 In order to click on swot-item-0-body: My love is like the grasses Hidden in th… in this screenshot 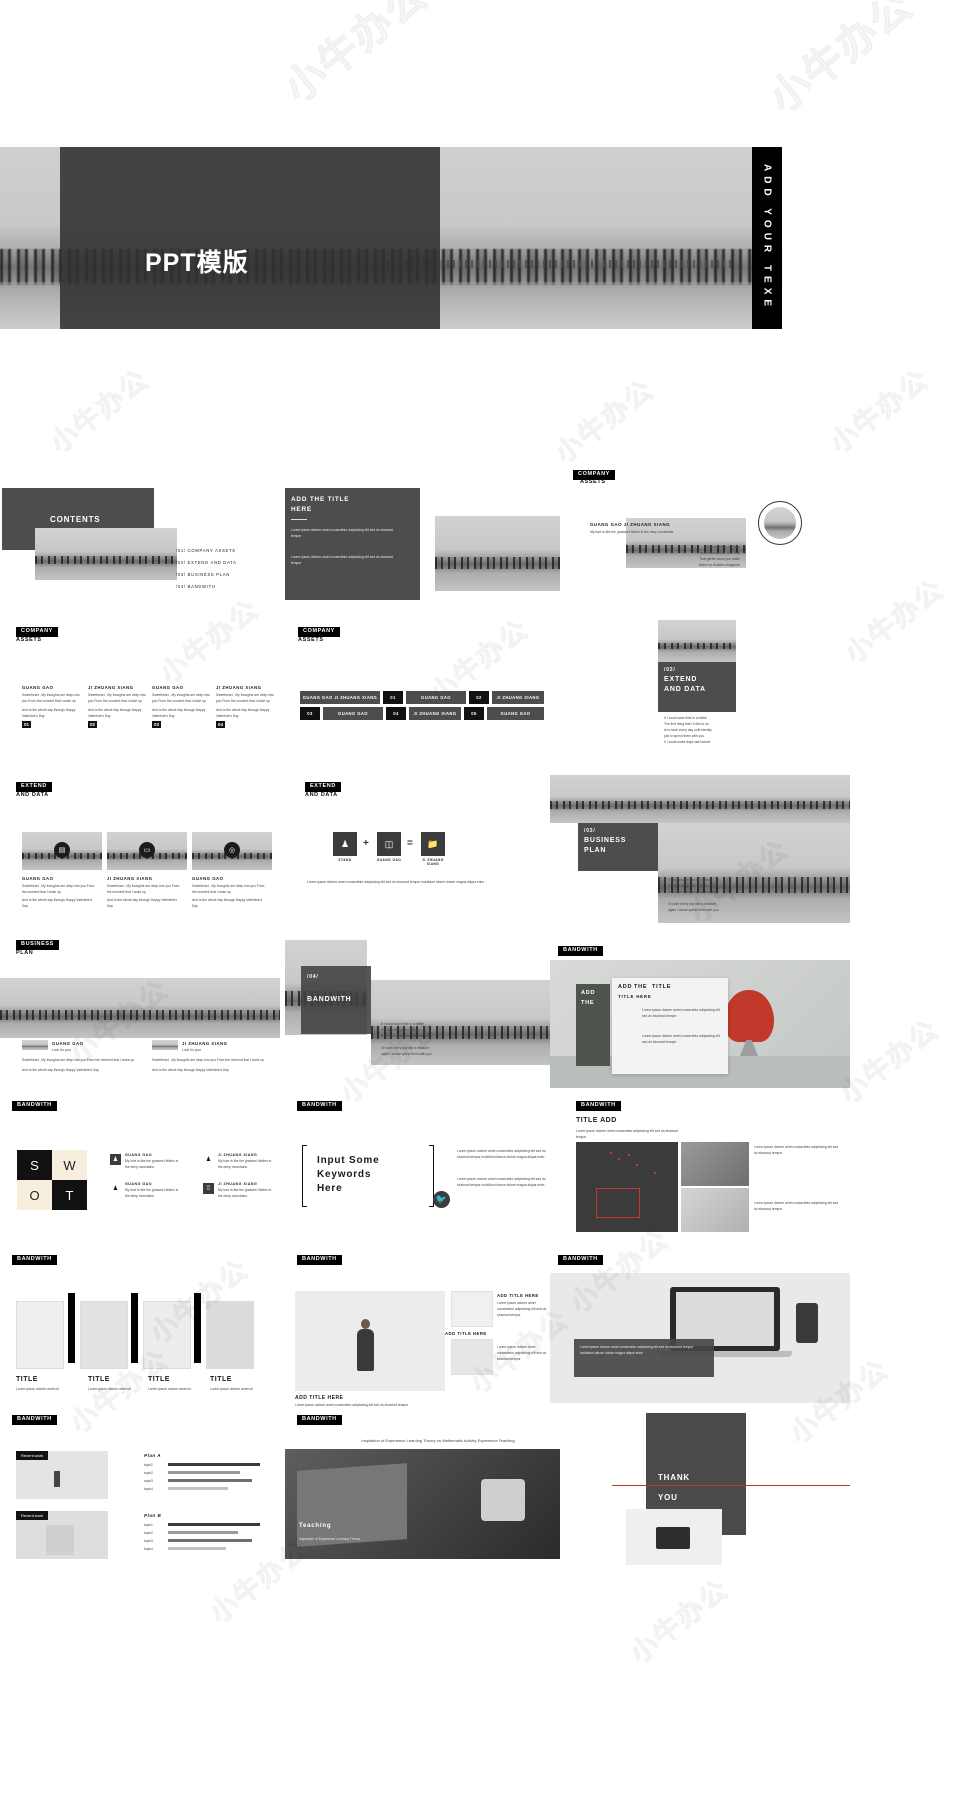, I will do `click(152, 1164)`.